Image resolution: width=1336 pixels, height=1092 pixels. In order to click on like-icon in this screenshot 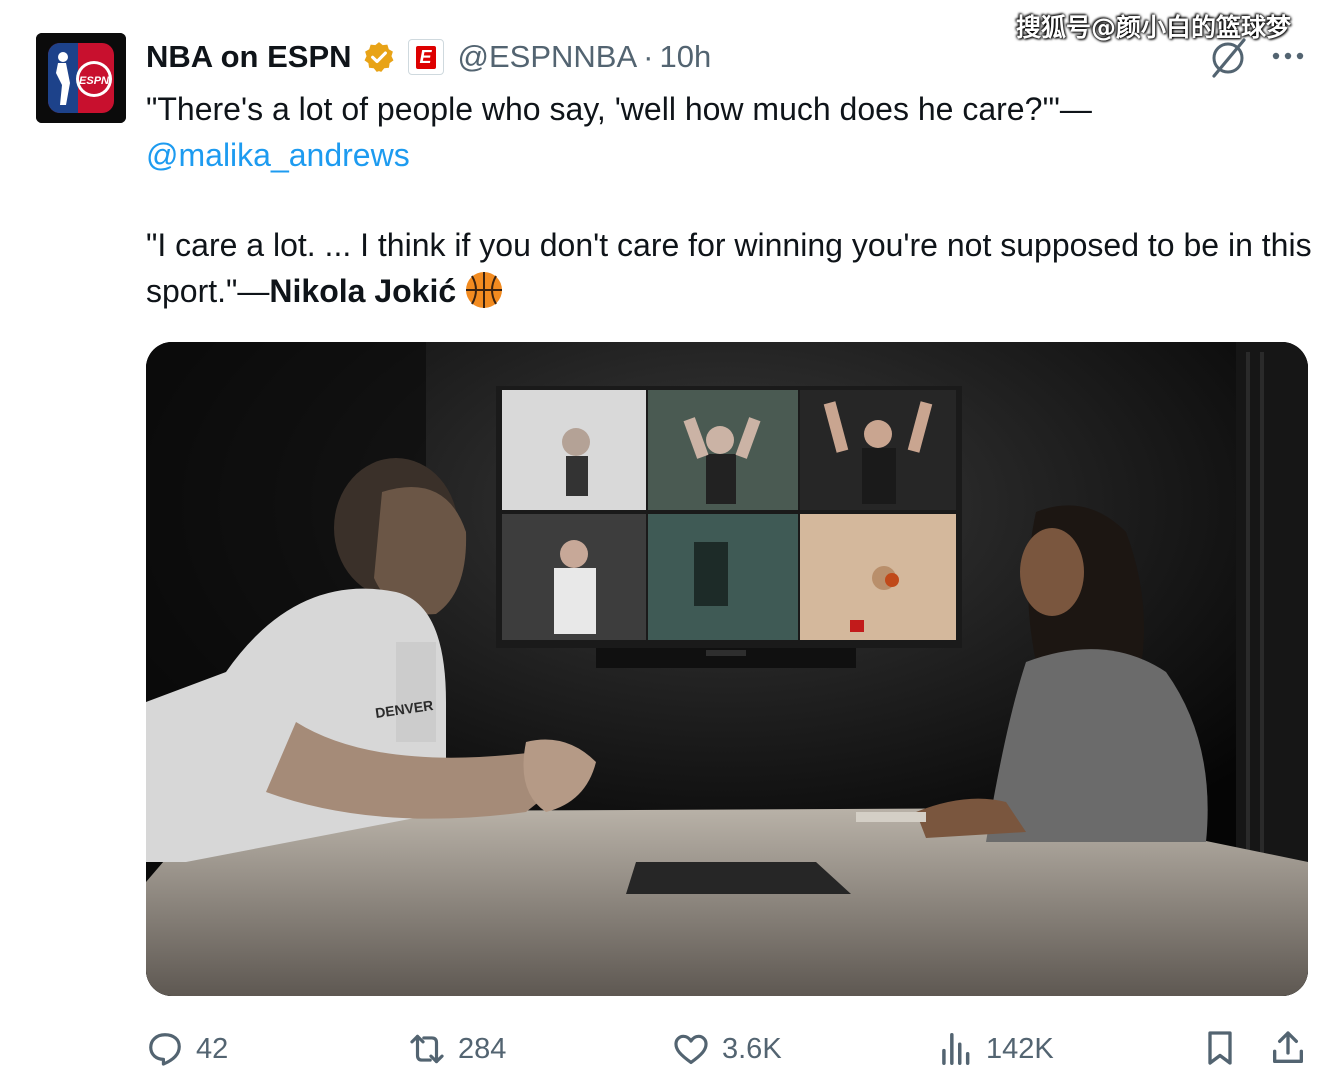, I will do `click(691, 1049)`.